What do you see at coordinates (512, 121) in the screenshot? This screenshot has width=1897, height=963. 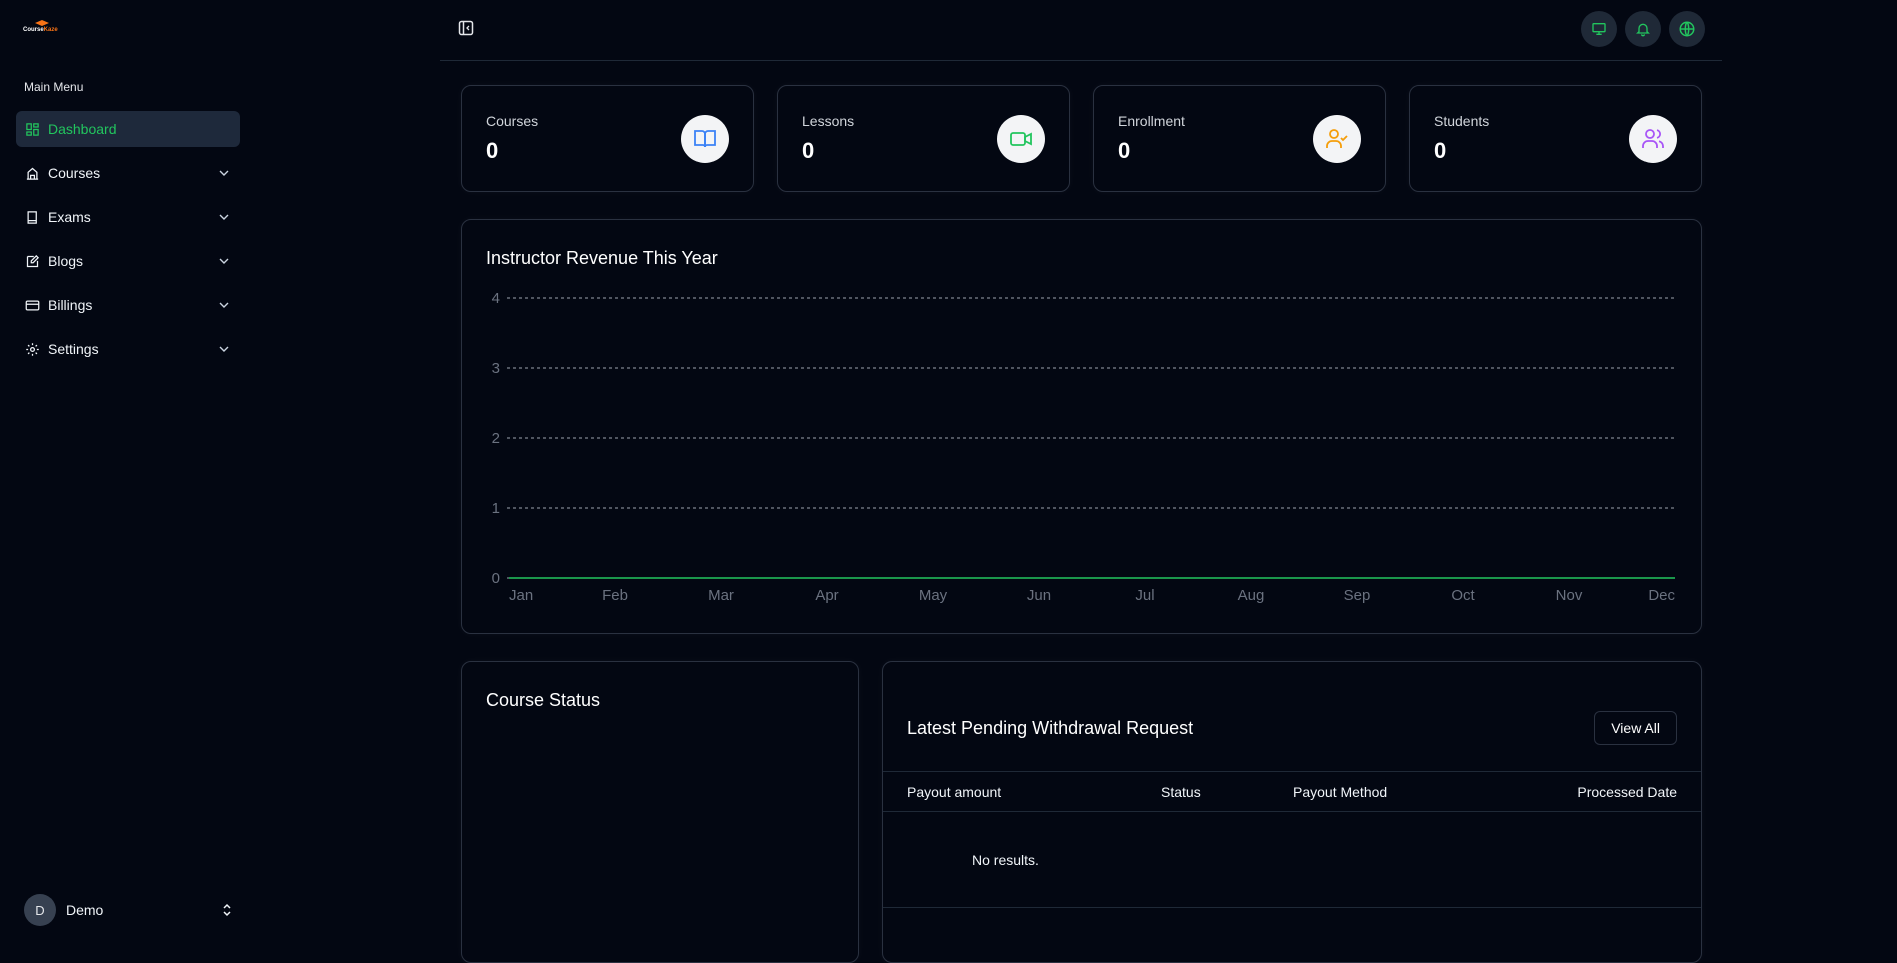 I see `stat-label: Courses` at bounding box center [512, 121].